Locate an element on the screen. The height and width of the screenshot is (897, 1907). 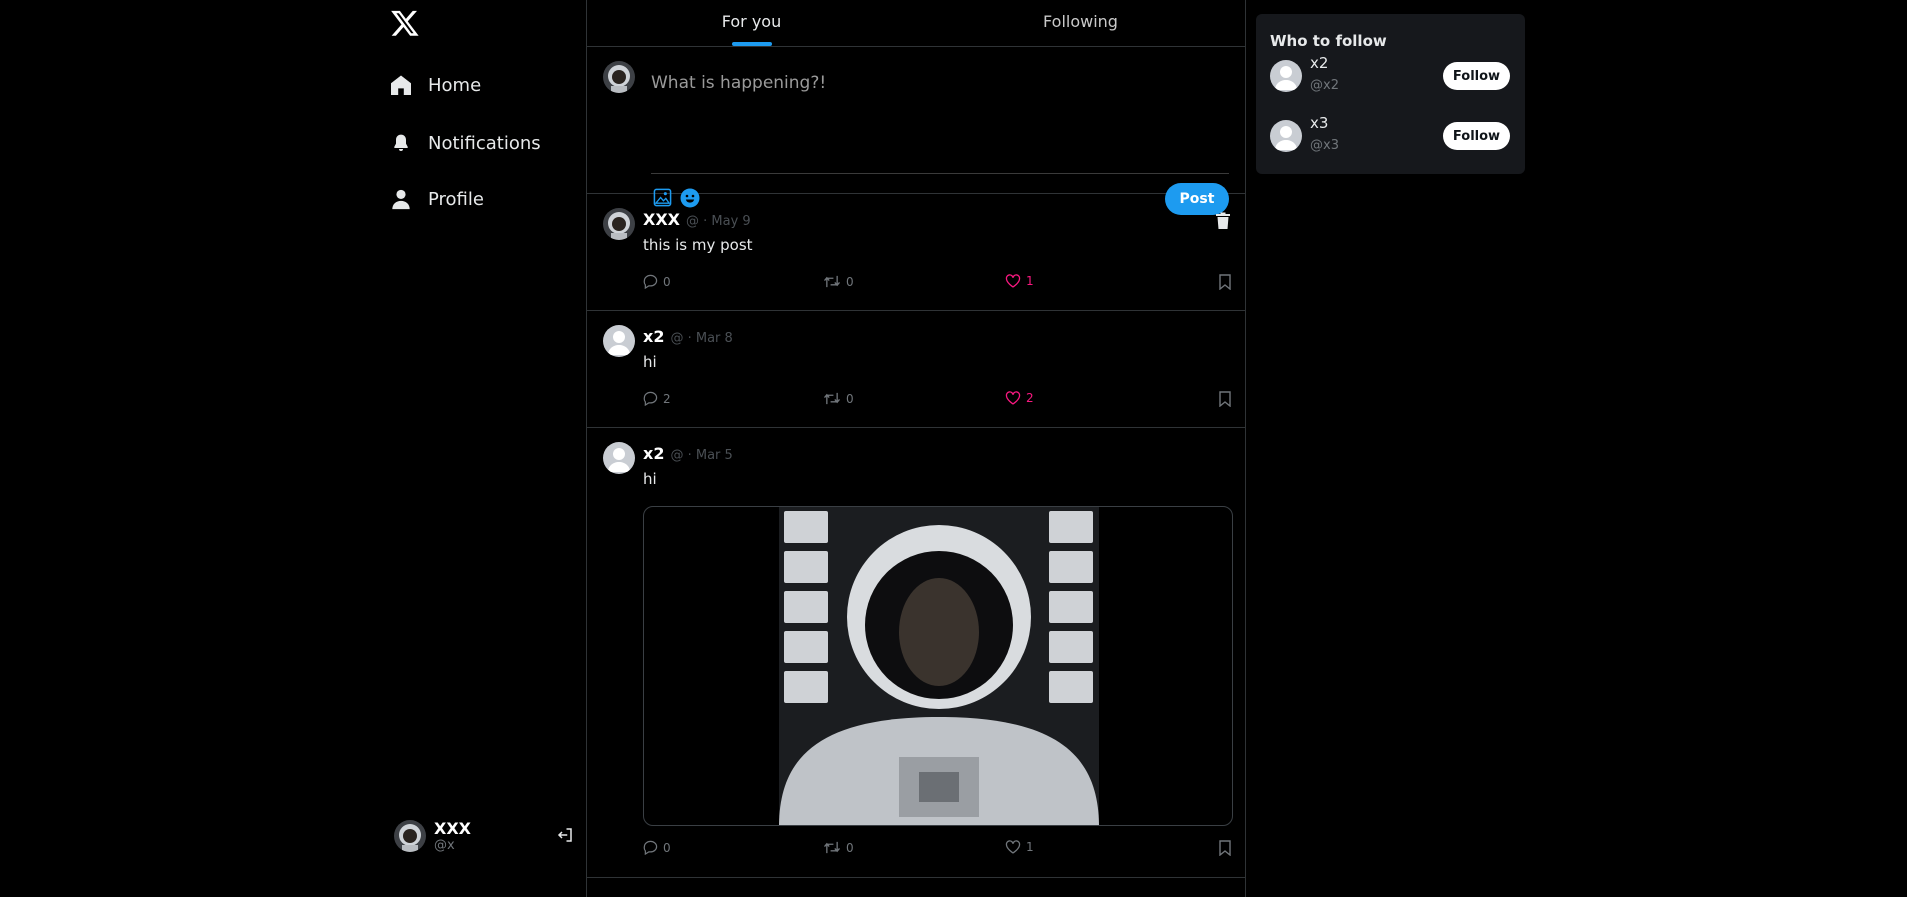
post-meta: @ · Mar 5 is located at coordinates (701, 455).